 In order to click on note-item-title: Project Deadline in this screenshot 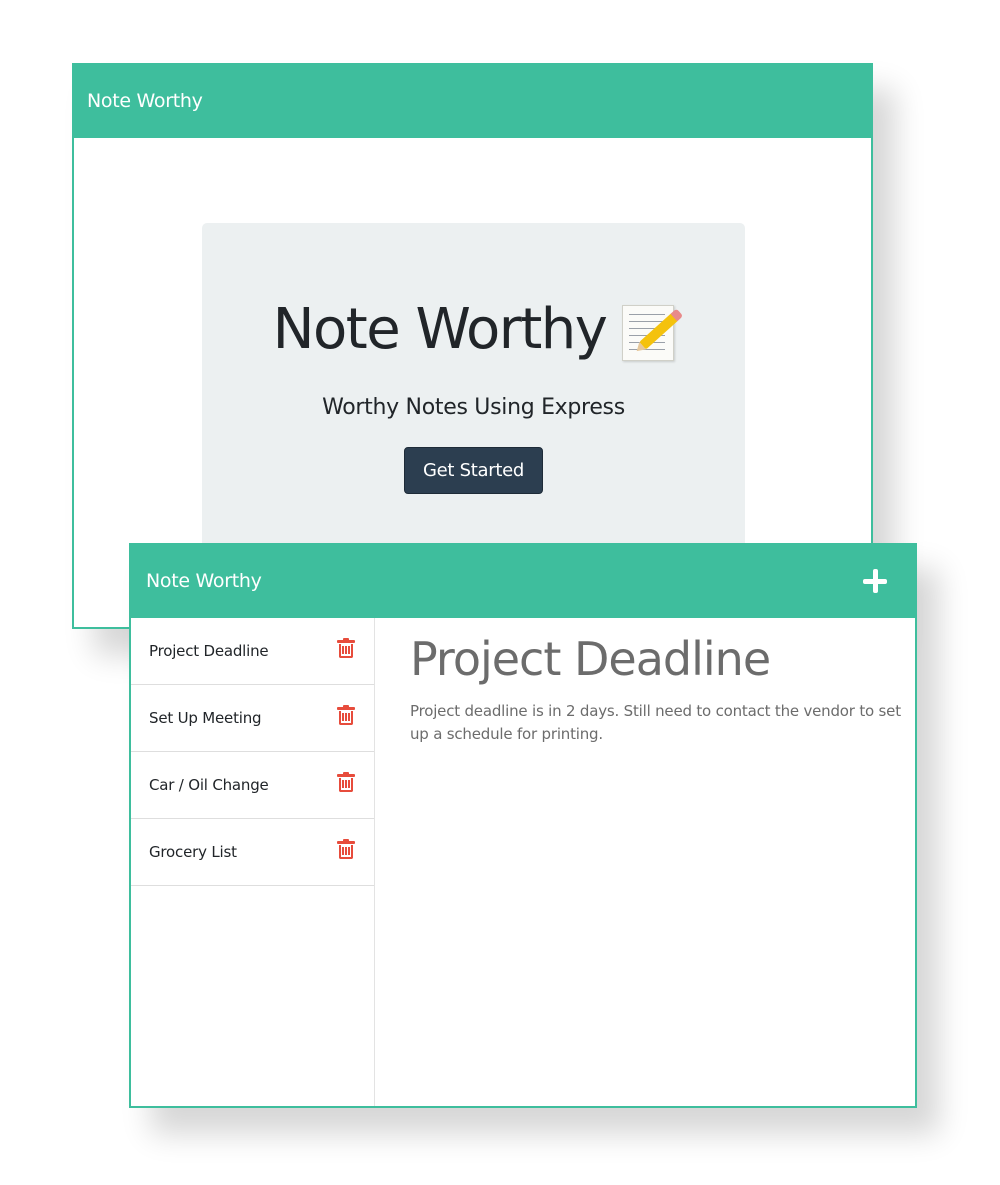, I will do `click(209, 651)`.